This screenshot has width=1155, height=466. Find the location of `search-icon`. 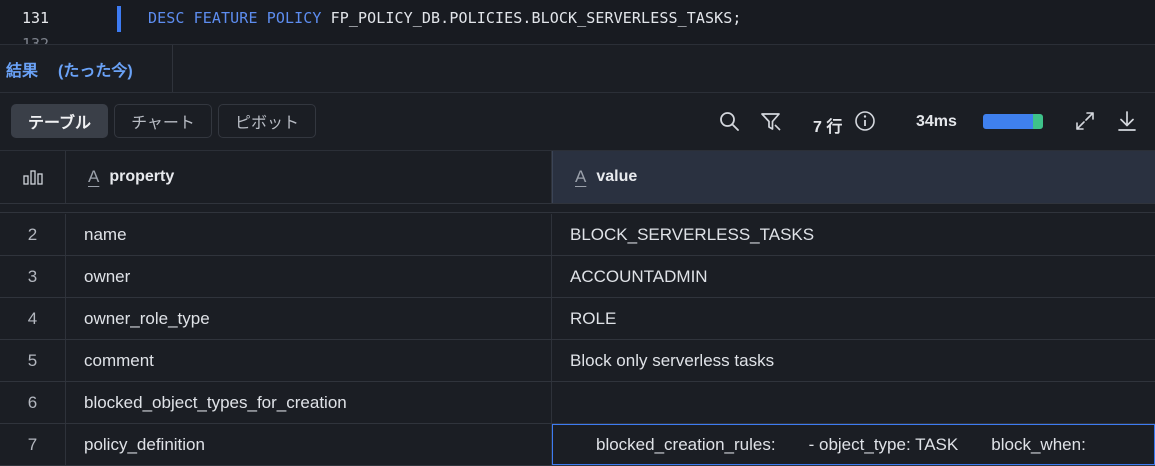

search-icon is located at coordinates (729, 121).